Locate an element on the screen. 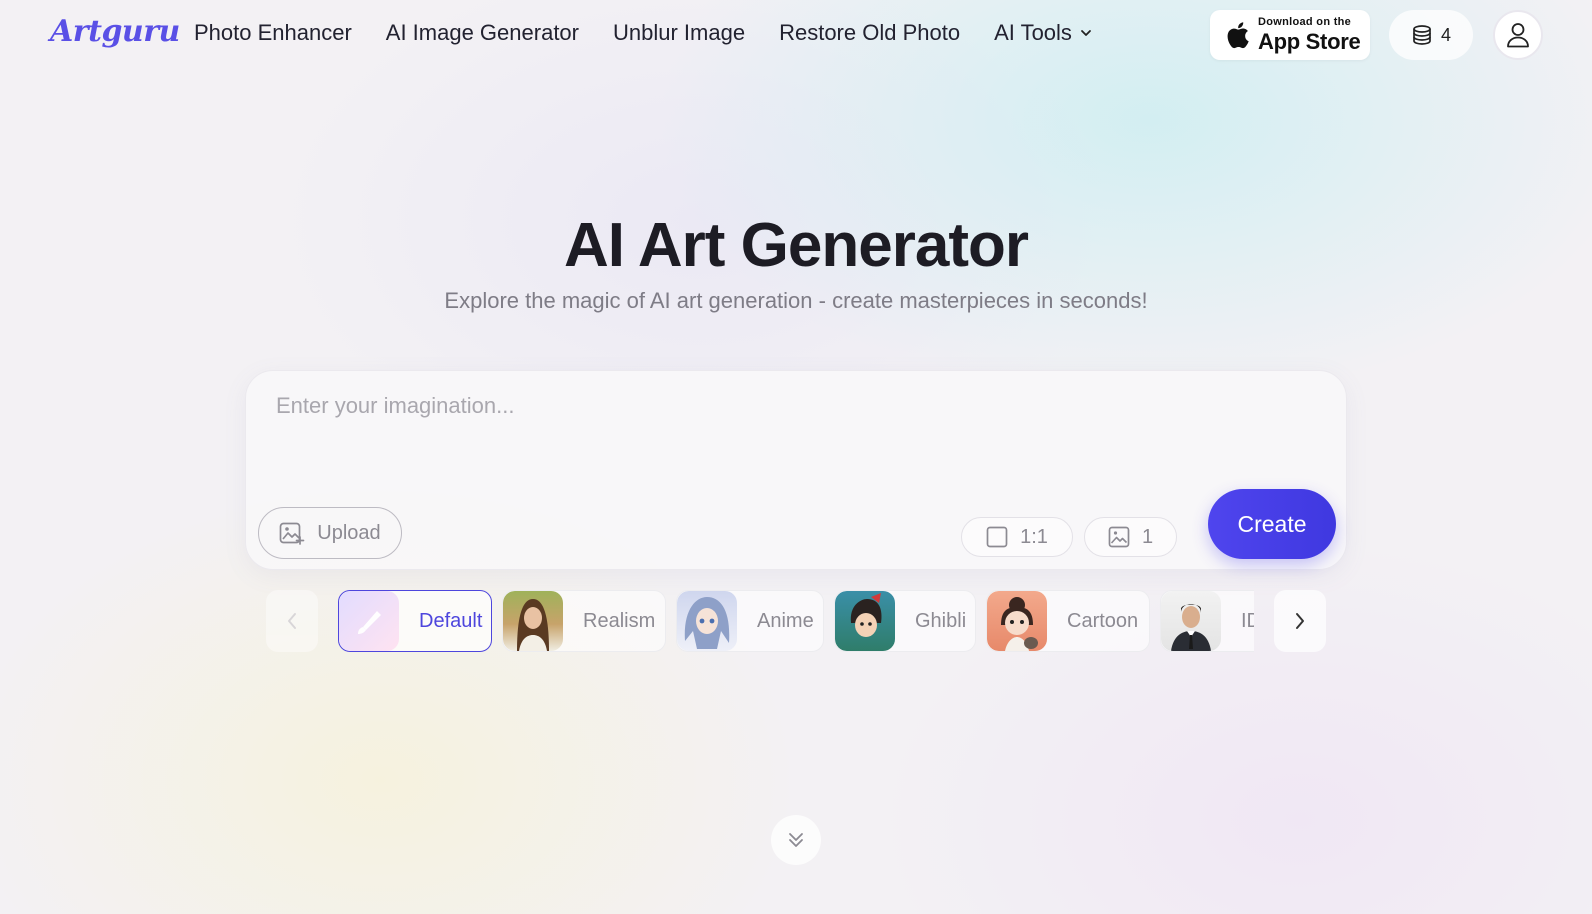 The width and height of the screenshot is (1592, 914). app-store-small-text: Download on the is located at coordinates (1305, 22).